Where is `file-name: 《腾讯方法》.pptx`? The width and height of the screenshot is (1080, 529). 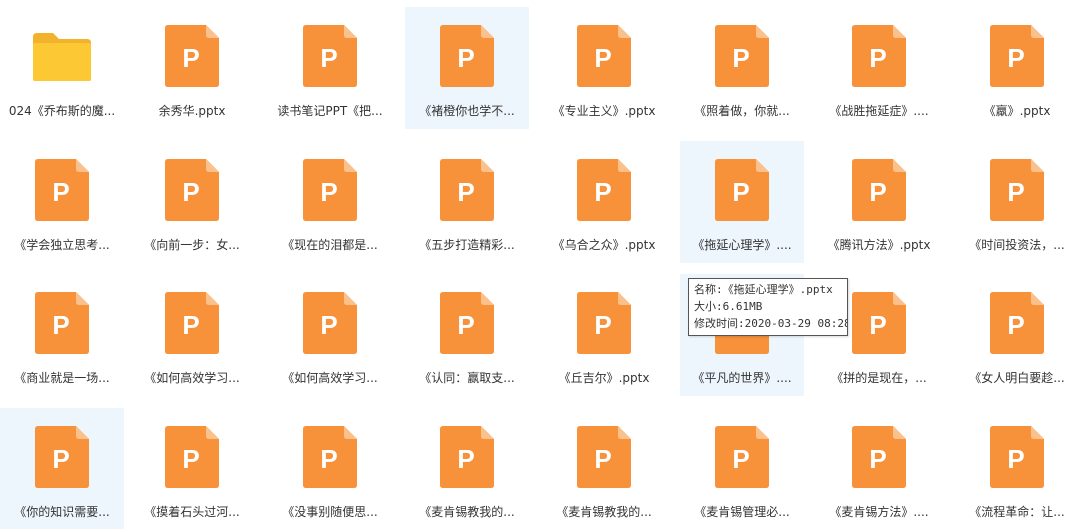 file-name: 《腾讯方法》.pptx is located at coordinates (879, 245).